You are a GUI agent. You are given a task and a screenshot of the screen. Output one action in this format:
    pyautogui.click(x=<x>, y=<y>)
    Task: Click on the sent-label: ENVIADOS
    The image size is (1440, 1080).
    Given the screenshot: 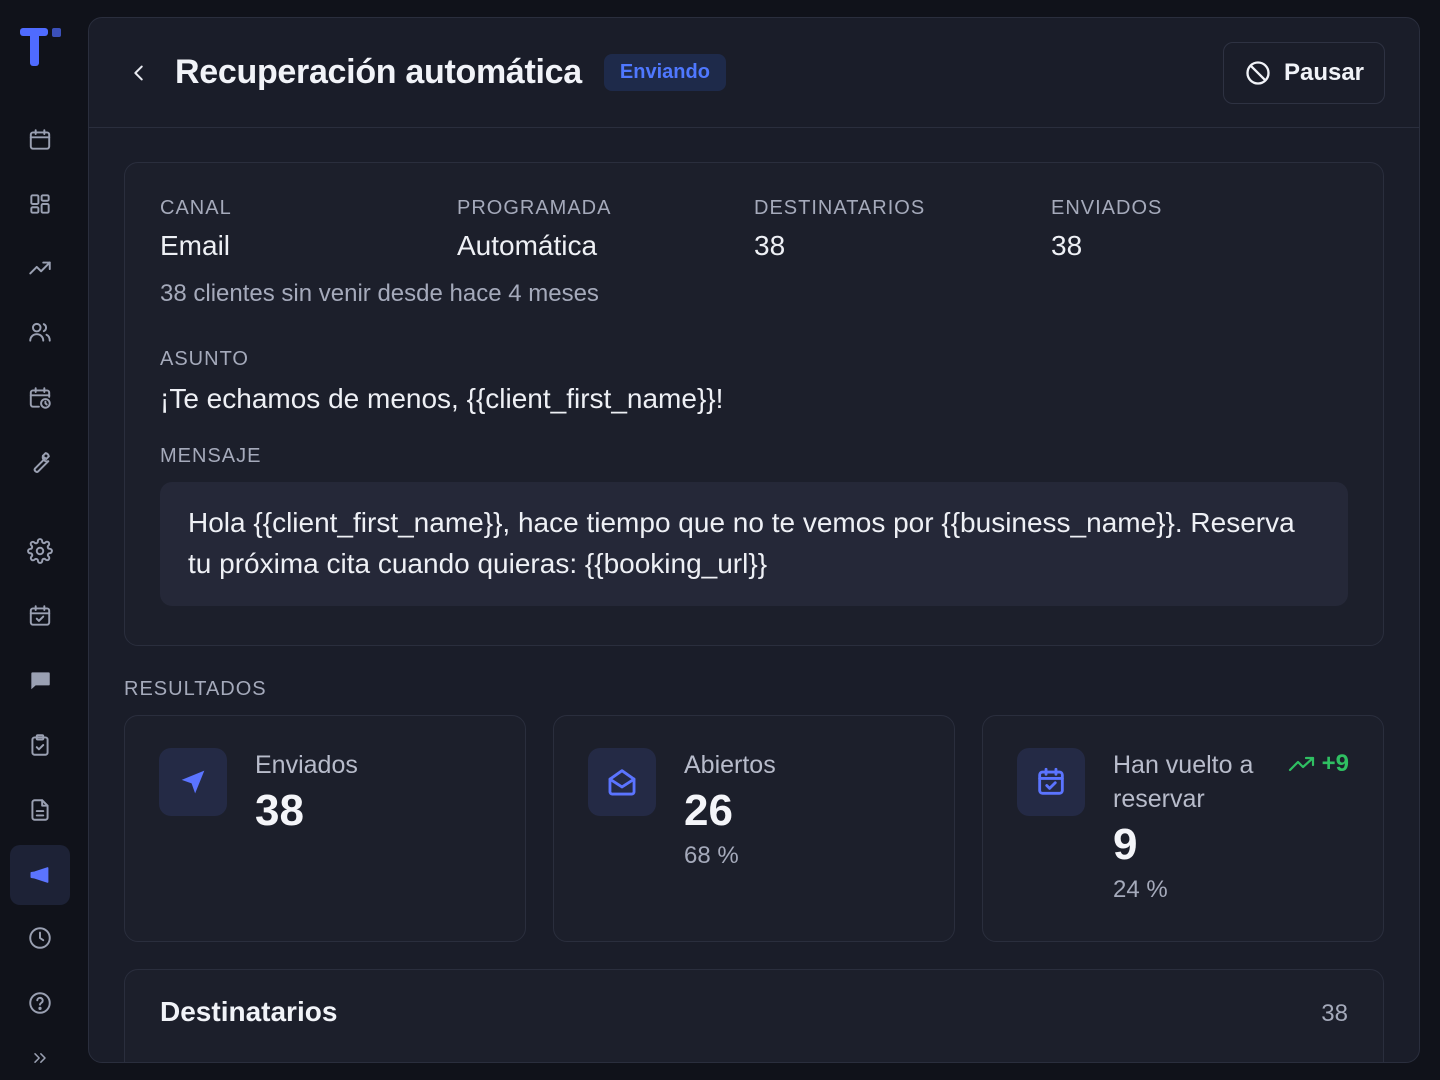 What is the action you would take?
    pyautogui.click(x=1107, y=208)
    